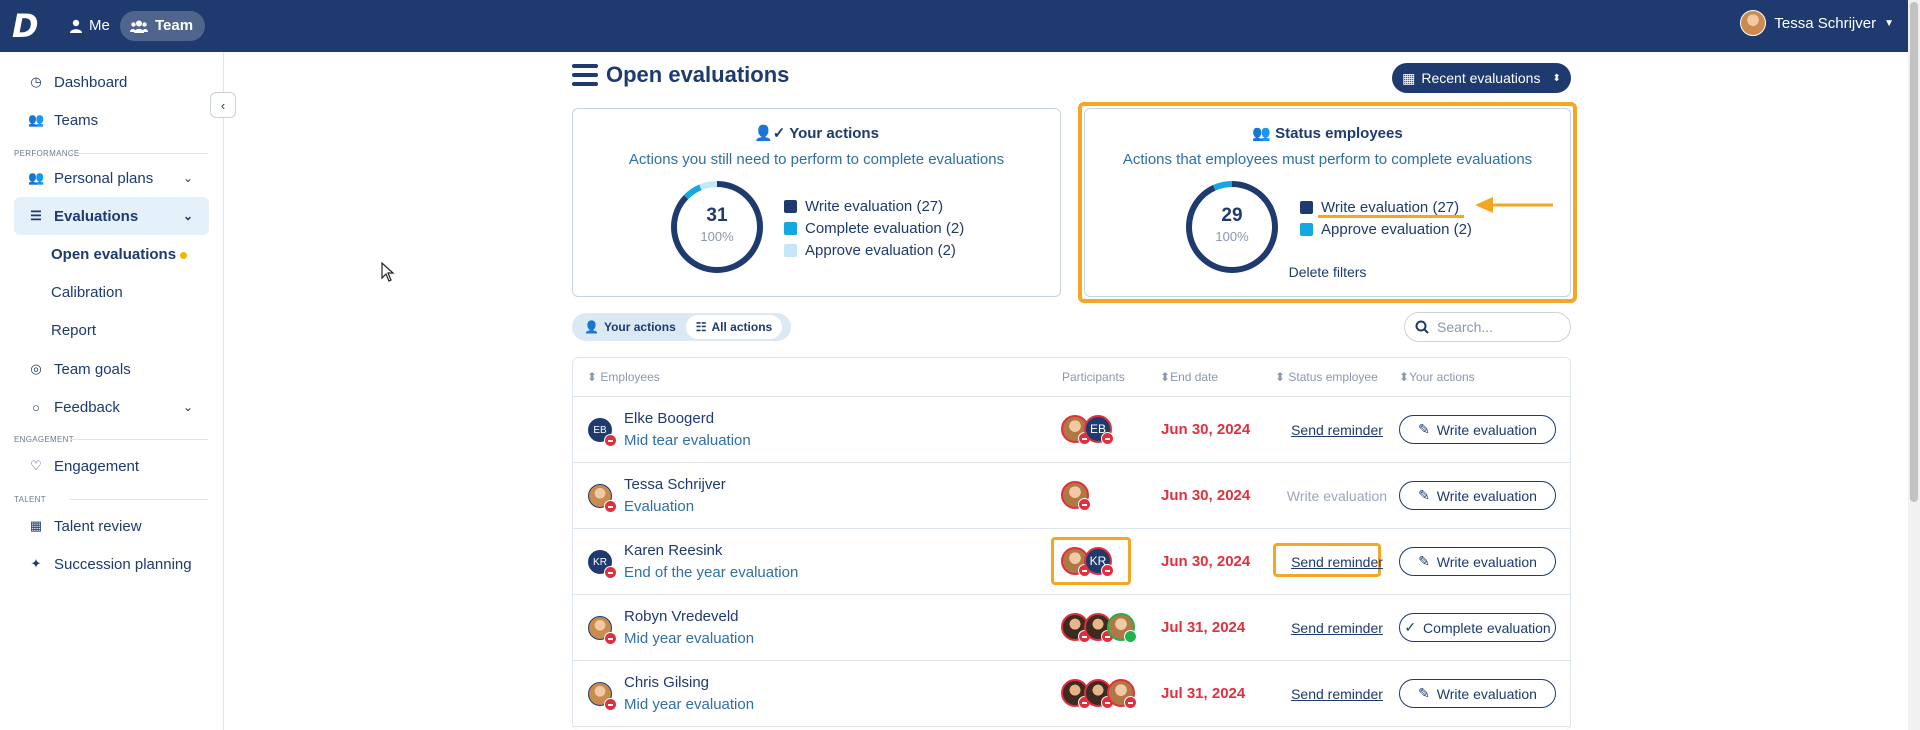  Describe the element at coordinates (1339, 133) in the screenshot. I see `card-title-text: Status employees` at that location.